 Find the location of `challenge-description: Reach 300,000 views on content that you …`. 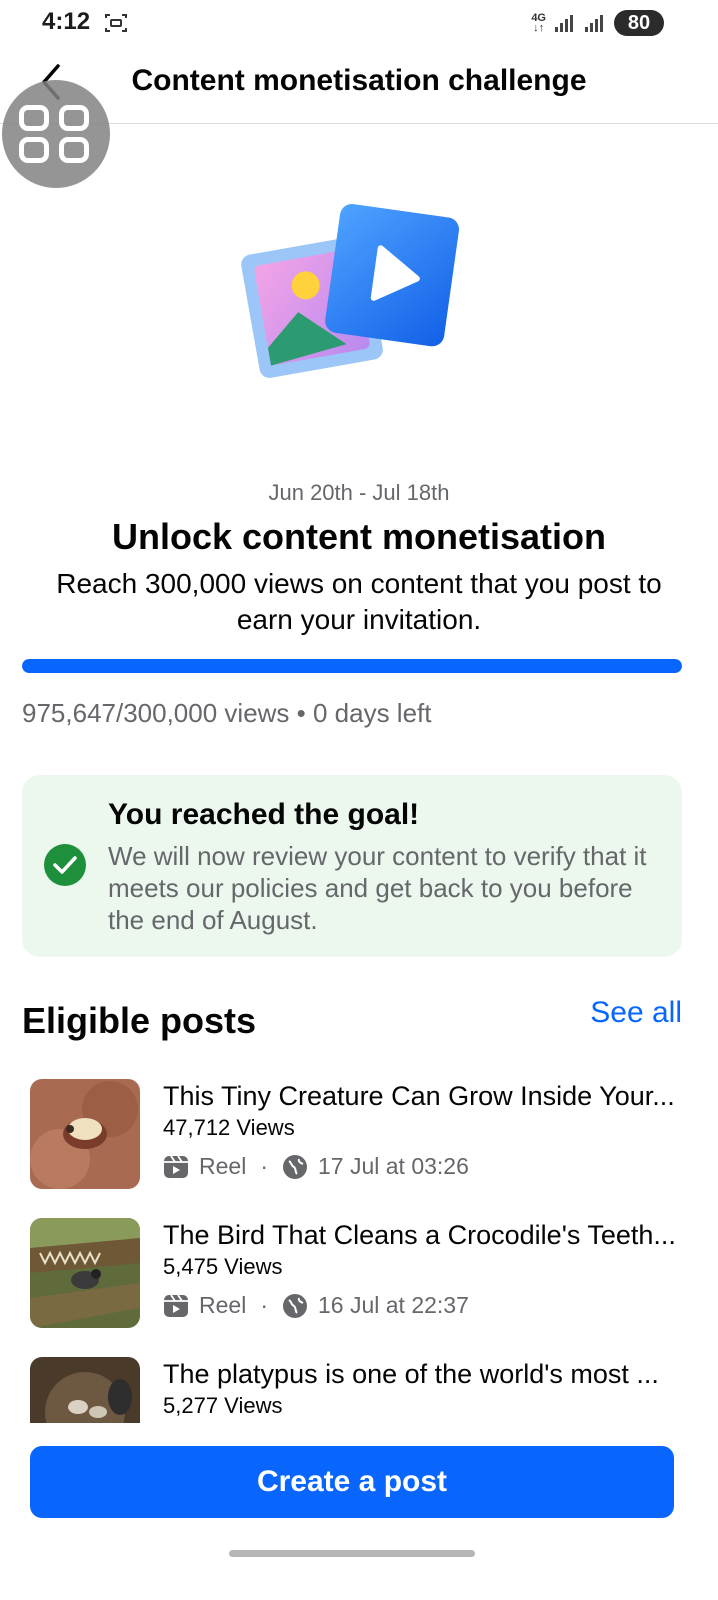

challenge-description: Reach 300,000 views on content that you … is located at coordinates (359, 601).